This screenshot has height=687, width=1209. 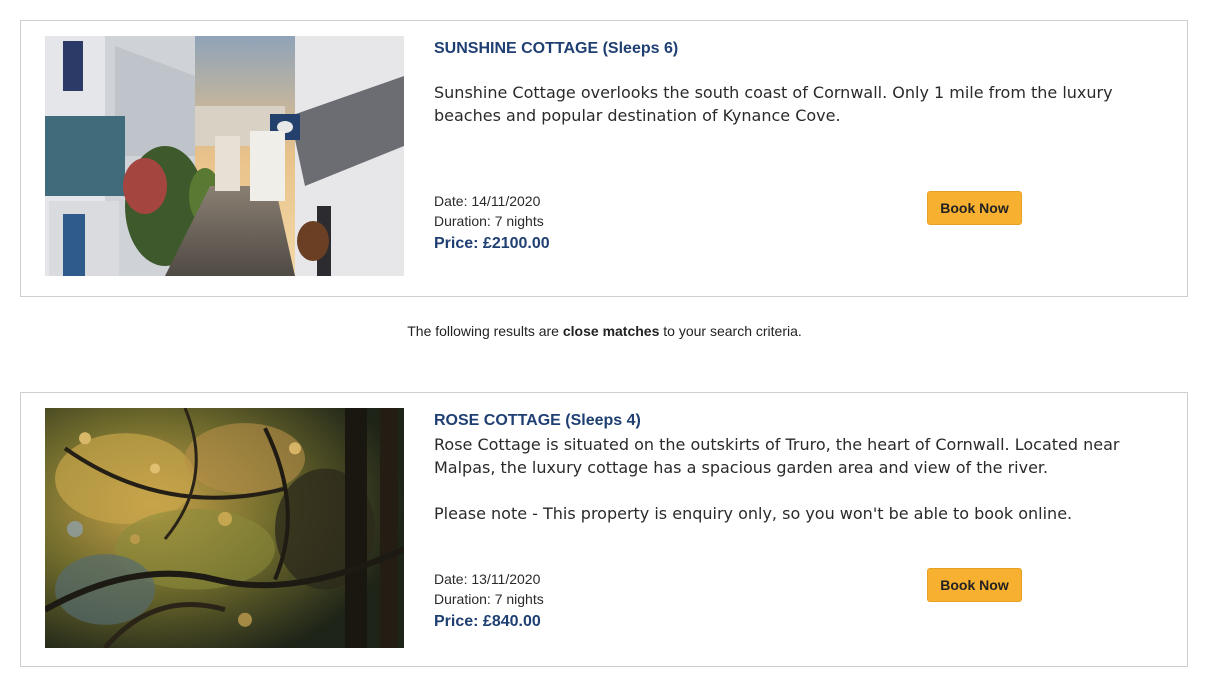 What do you see at coordinates (492, 243) in the screenshot?
I see `price-text: Price: £2100.00` at bounding box center [492, 243].